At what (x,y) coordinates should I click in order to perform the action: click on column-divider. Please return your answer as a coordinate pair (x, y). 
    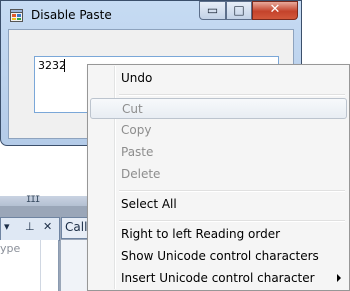
    Looking at the image, I should click on (40, 265).